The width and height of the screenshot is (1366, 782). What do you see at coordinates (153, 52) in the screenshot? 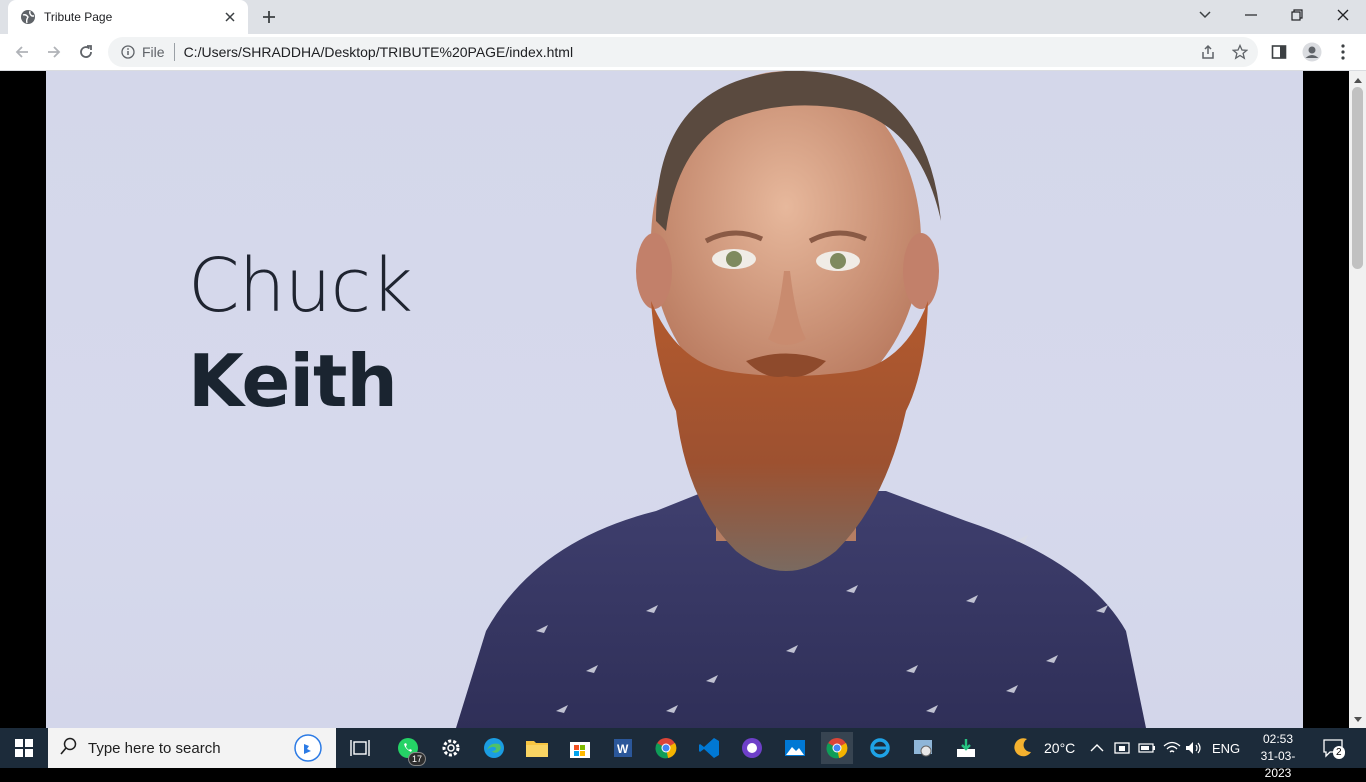
I see `file-scheme-label: File` at bounding box center [153, 52].